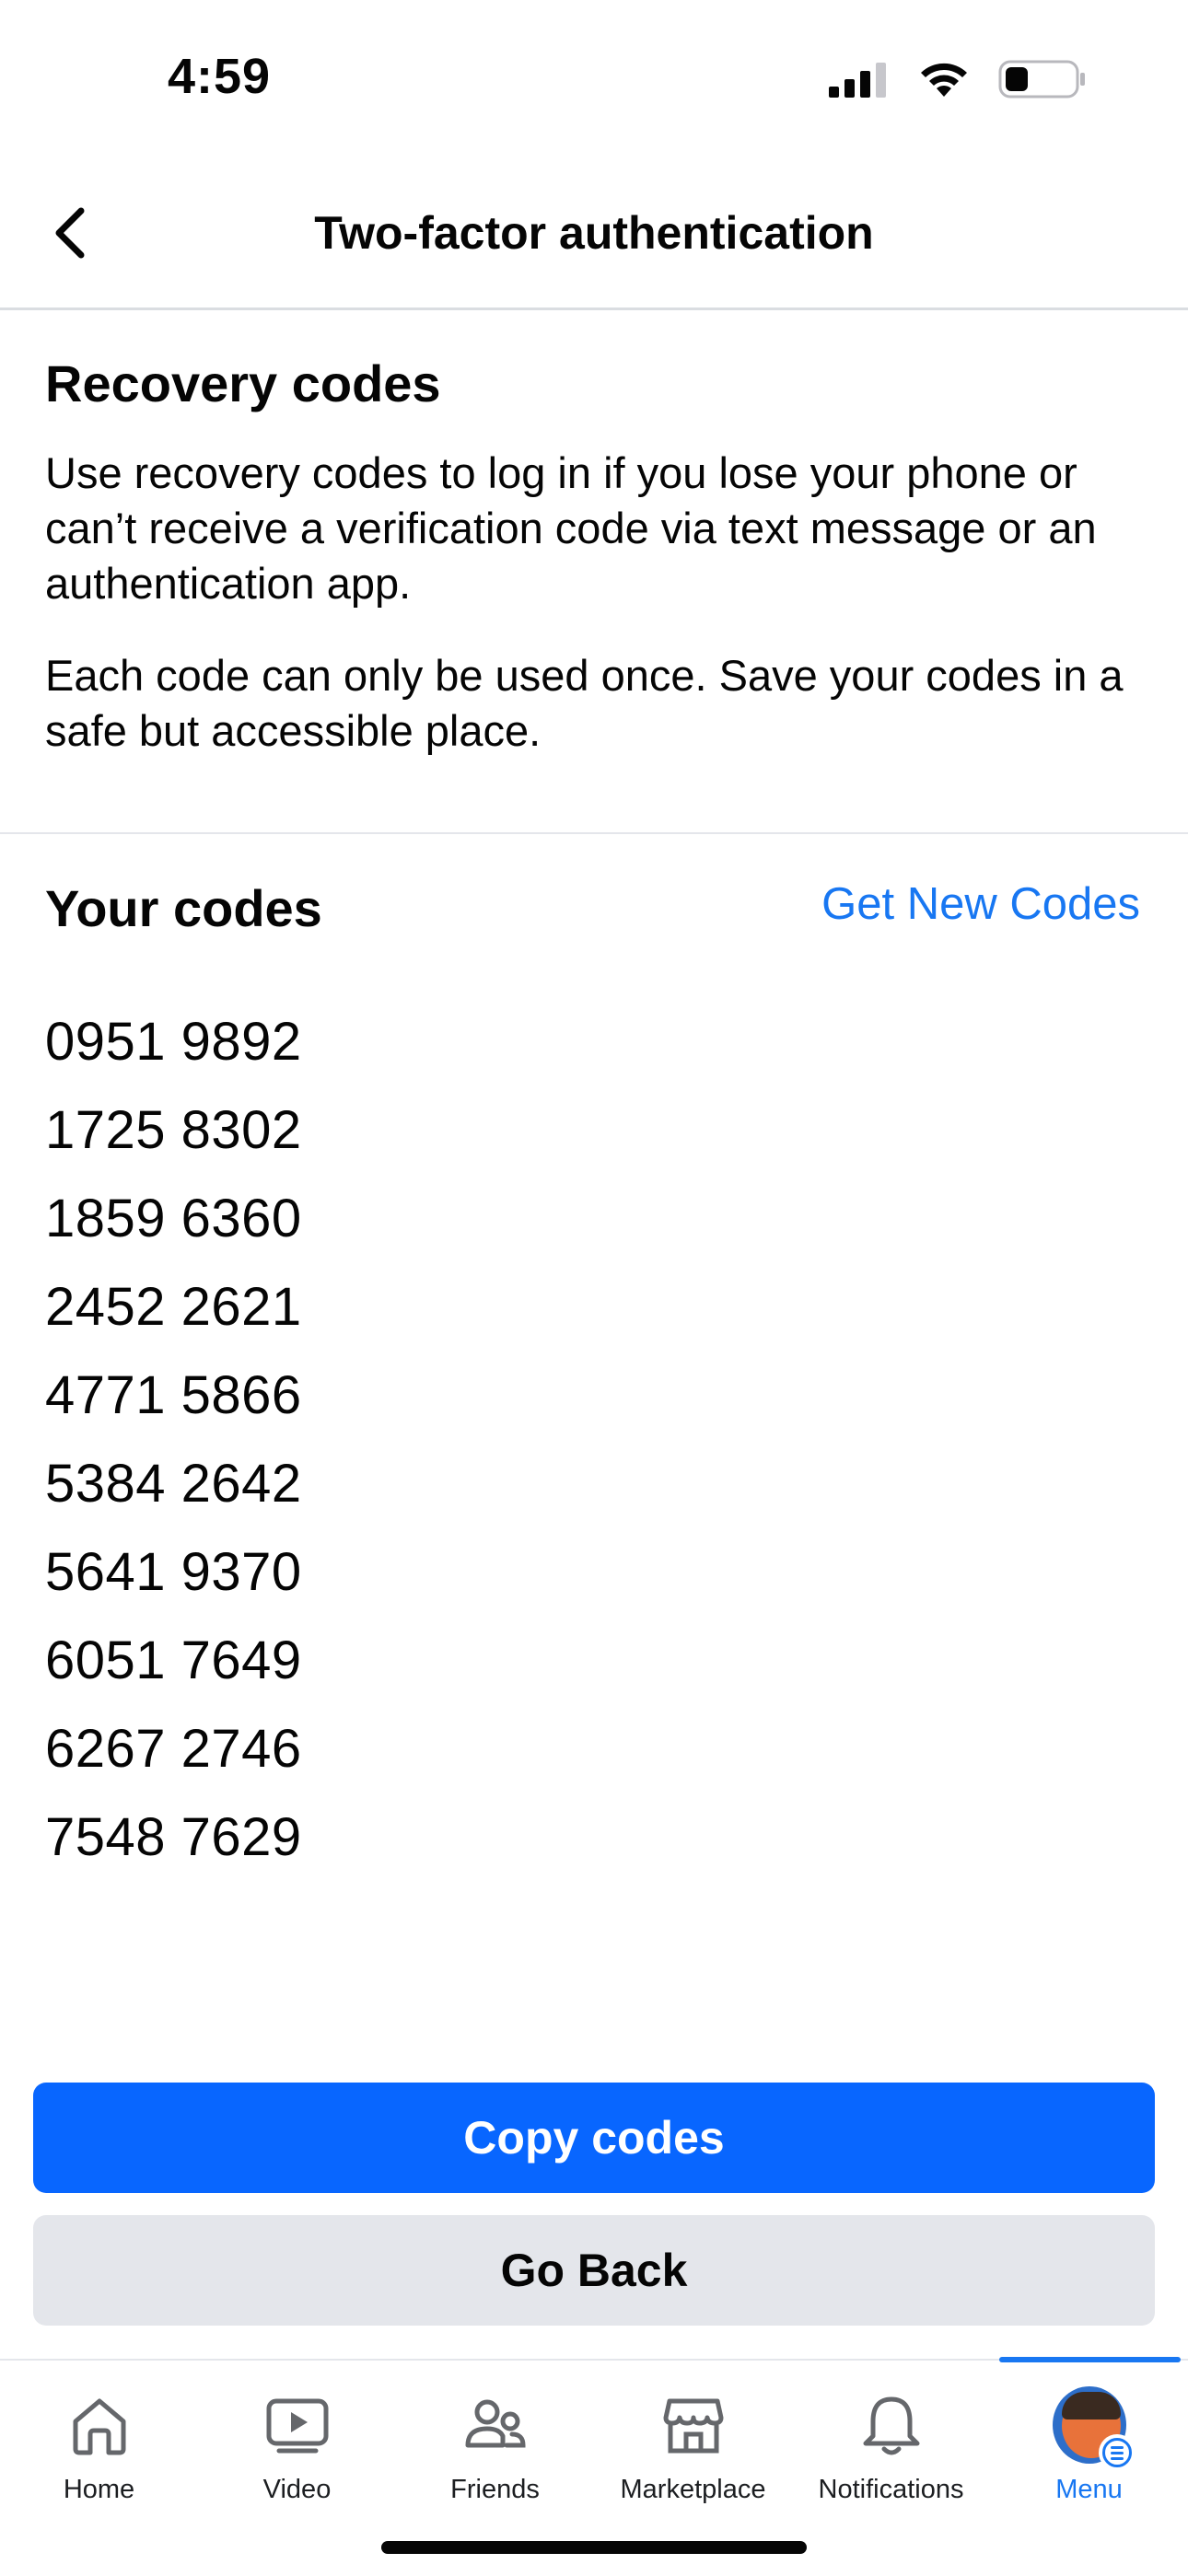 This screenshot has height=2576, width=1188. What do you see at coordinates (99, 2489) in the screenshot?
I see `tab-label: Home` at bounding box center [99, 2489].